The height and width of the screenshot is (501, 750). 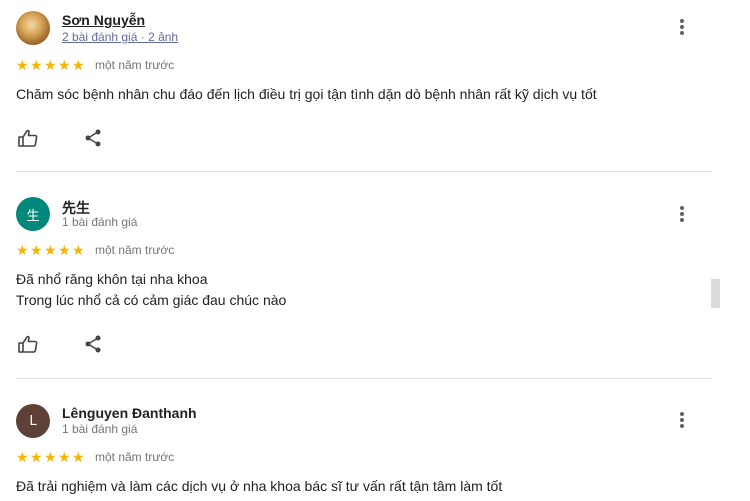 What do you see at coordinates (112, 279) in the screenshot?
I see `review-text-line: Đã nhổ răng khôn tại nha khoa` at bounding box center [112, 279].